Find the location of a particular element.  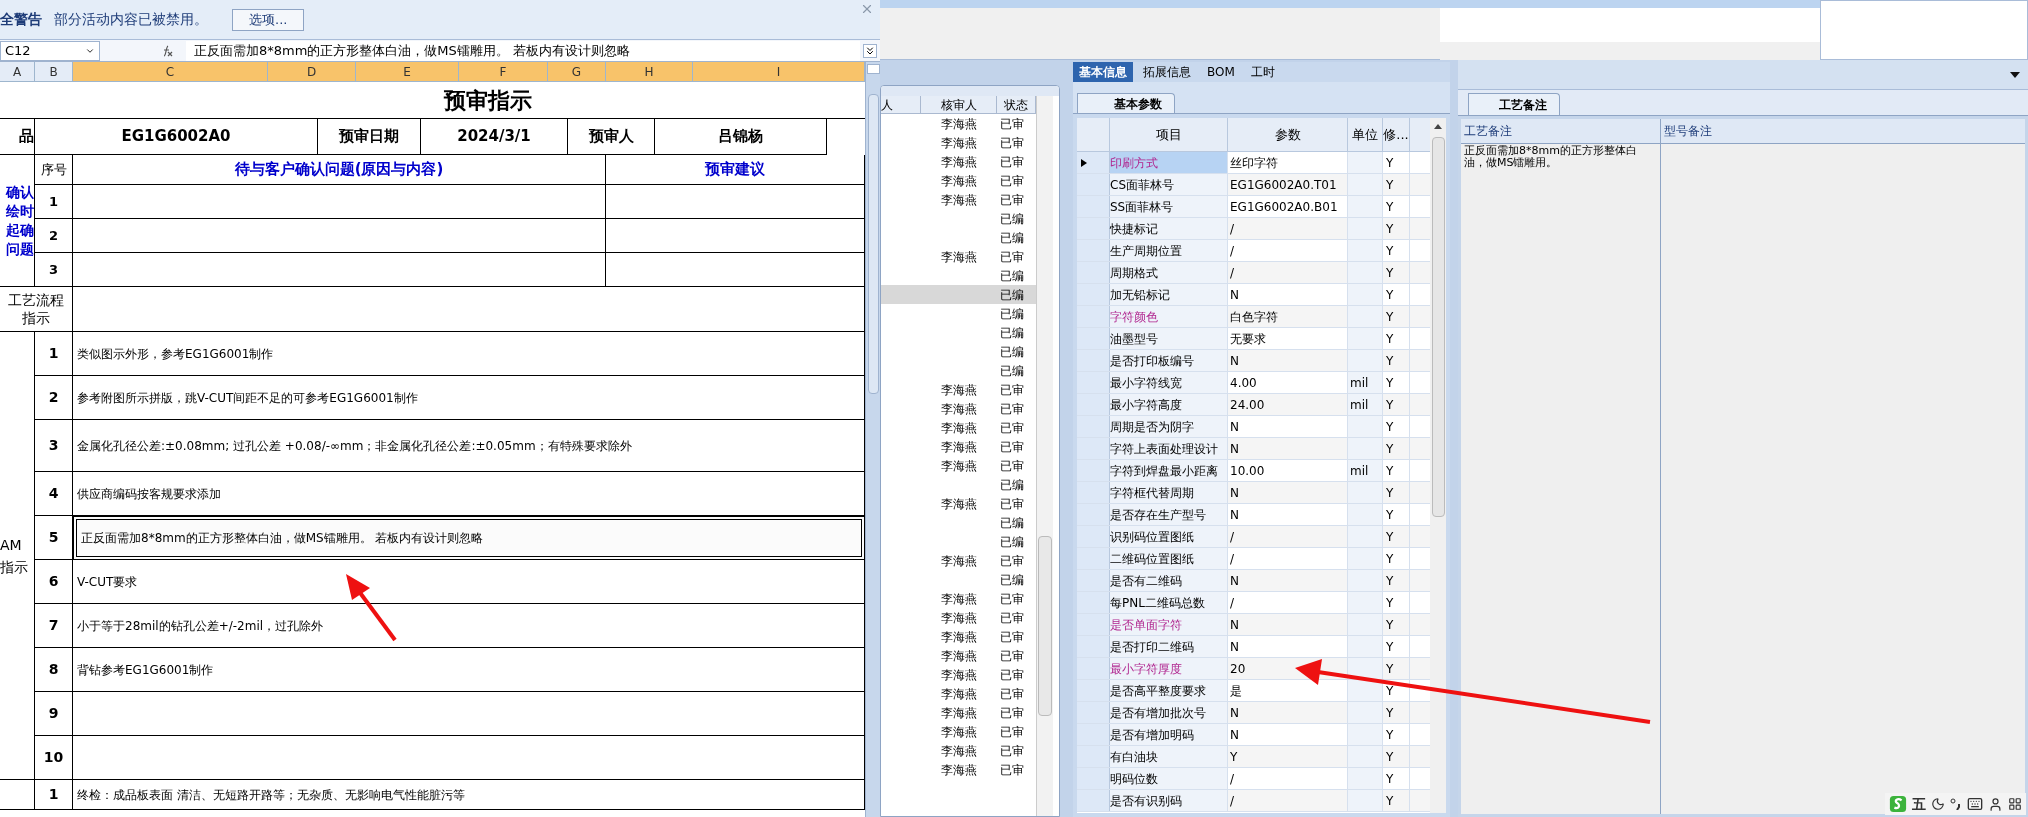

table-row: 字符到焊盘最小距离 10.00 mil Y is located at coordinates (1254, 471).